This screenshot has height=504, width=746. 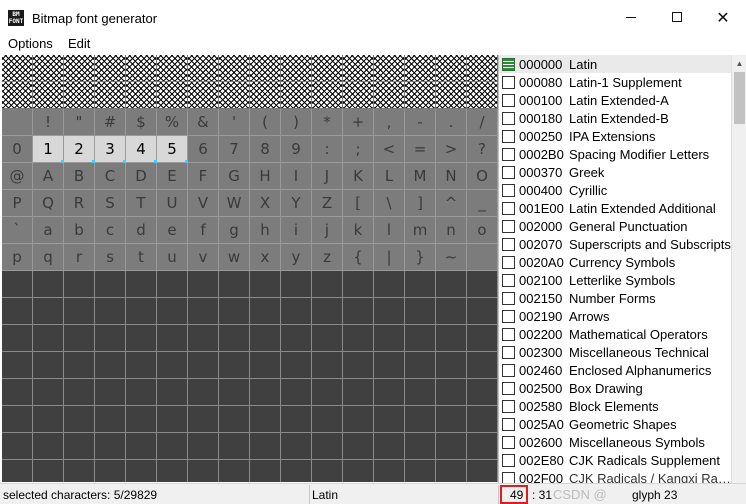 I want to click on glyph-cell: |, so click(x=389, y=257).